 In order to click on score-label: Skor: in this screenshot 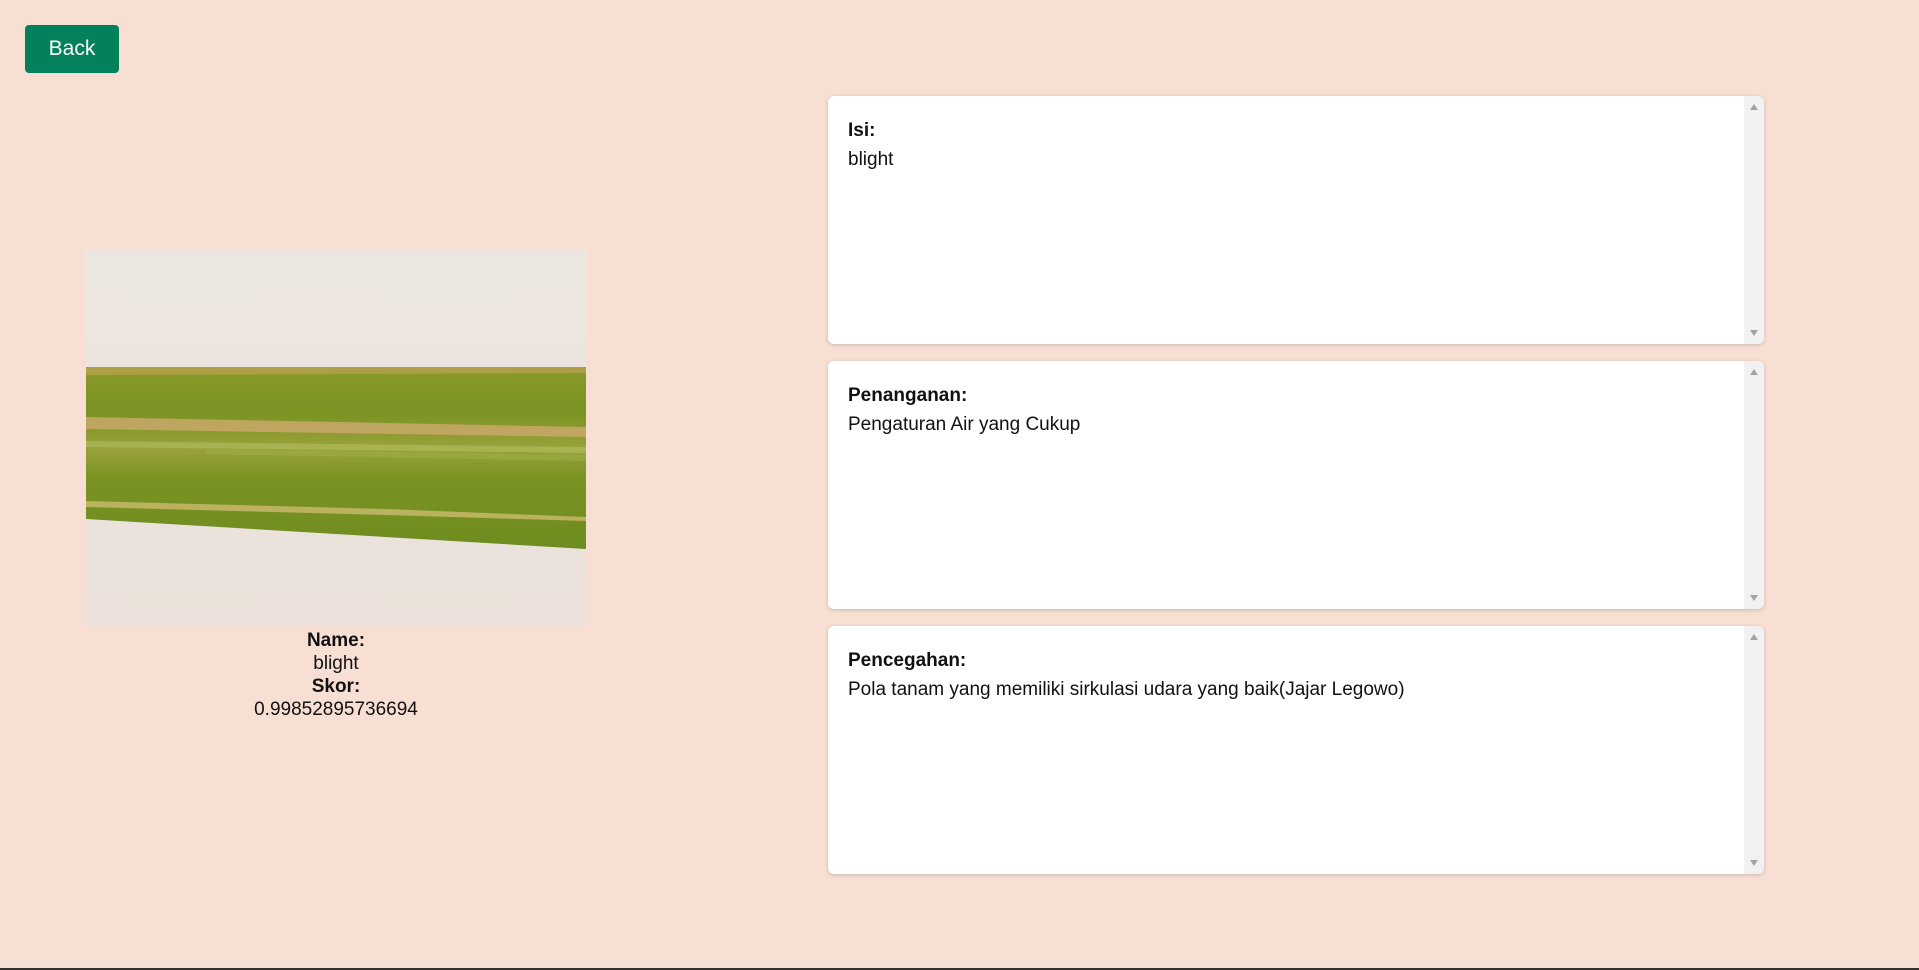, I will do `click(336, 686)`.